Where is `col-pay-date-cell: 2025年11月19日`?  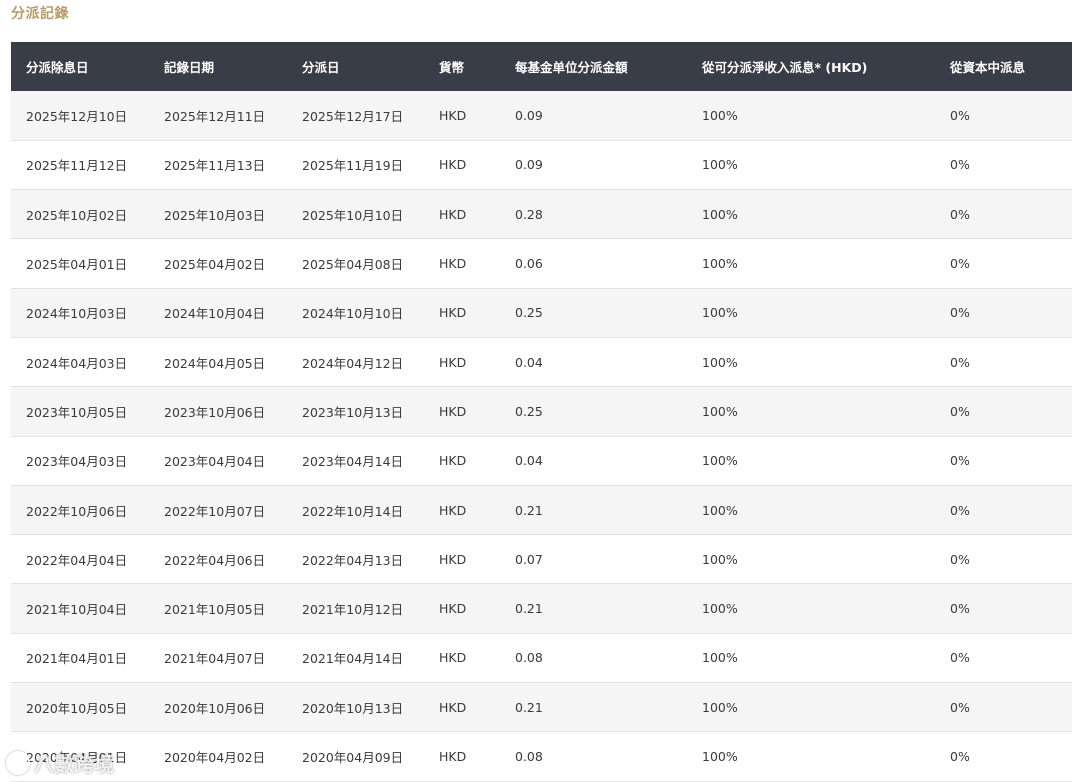
col-pay-date-cell: 2025年11月19日 is located at coordinates (353, 166).